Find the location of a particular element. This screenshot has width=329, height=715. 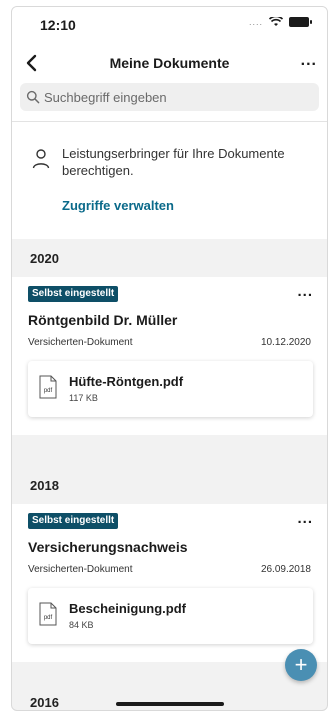

home-indicator is located at coordinates (170, 704).